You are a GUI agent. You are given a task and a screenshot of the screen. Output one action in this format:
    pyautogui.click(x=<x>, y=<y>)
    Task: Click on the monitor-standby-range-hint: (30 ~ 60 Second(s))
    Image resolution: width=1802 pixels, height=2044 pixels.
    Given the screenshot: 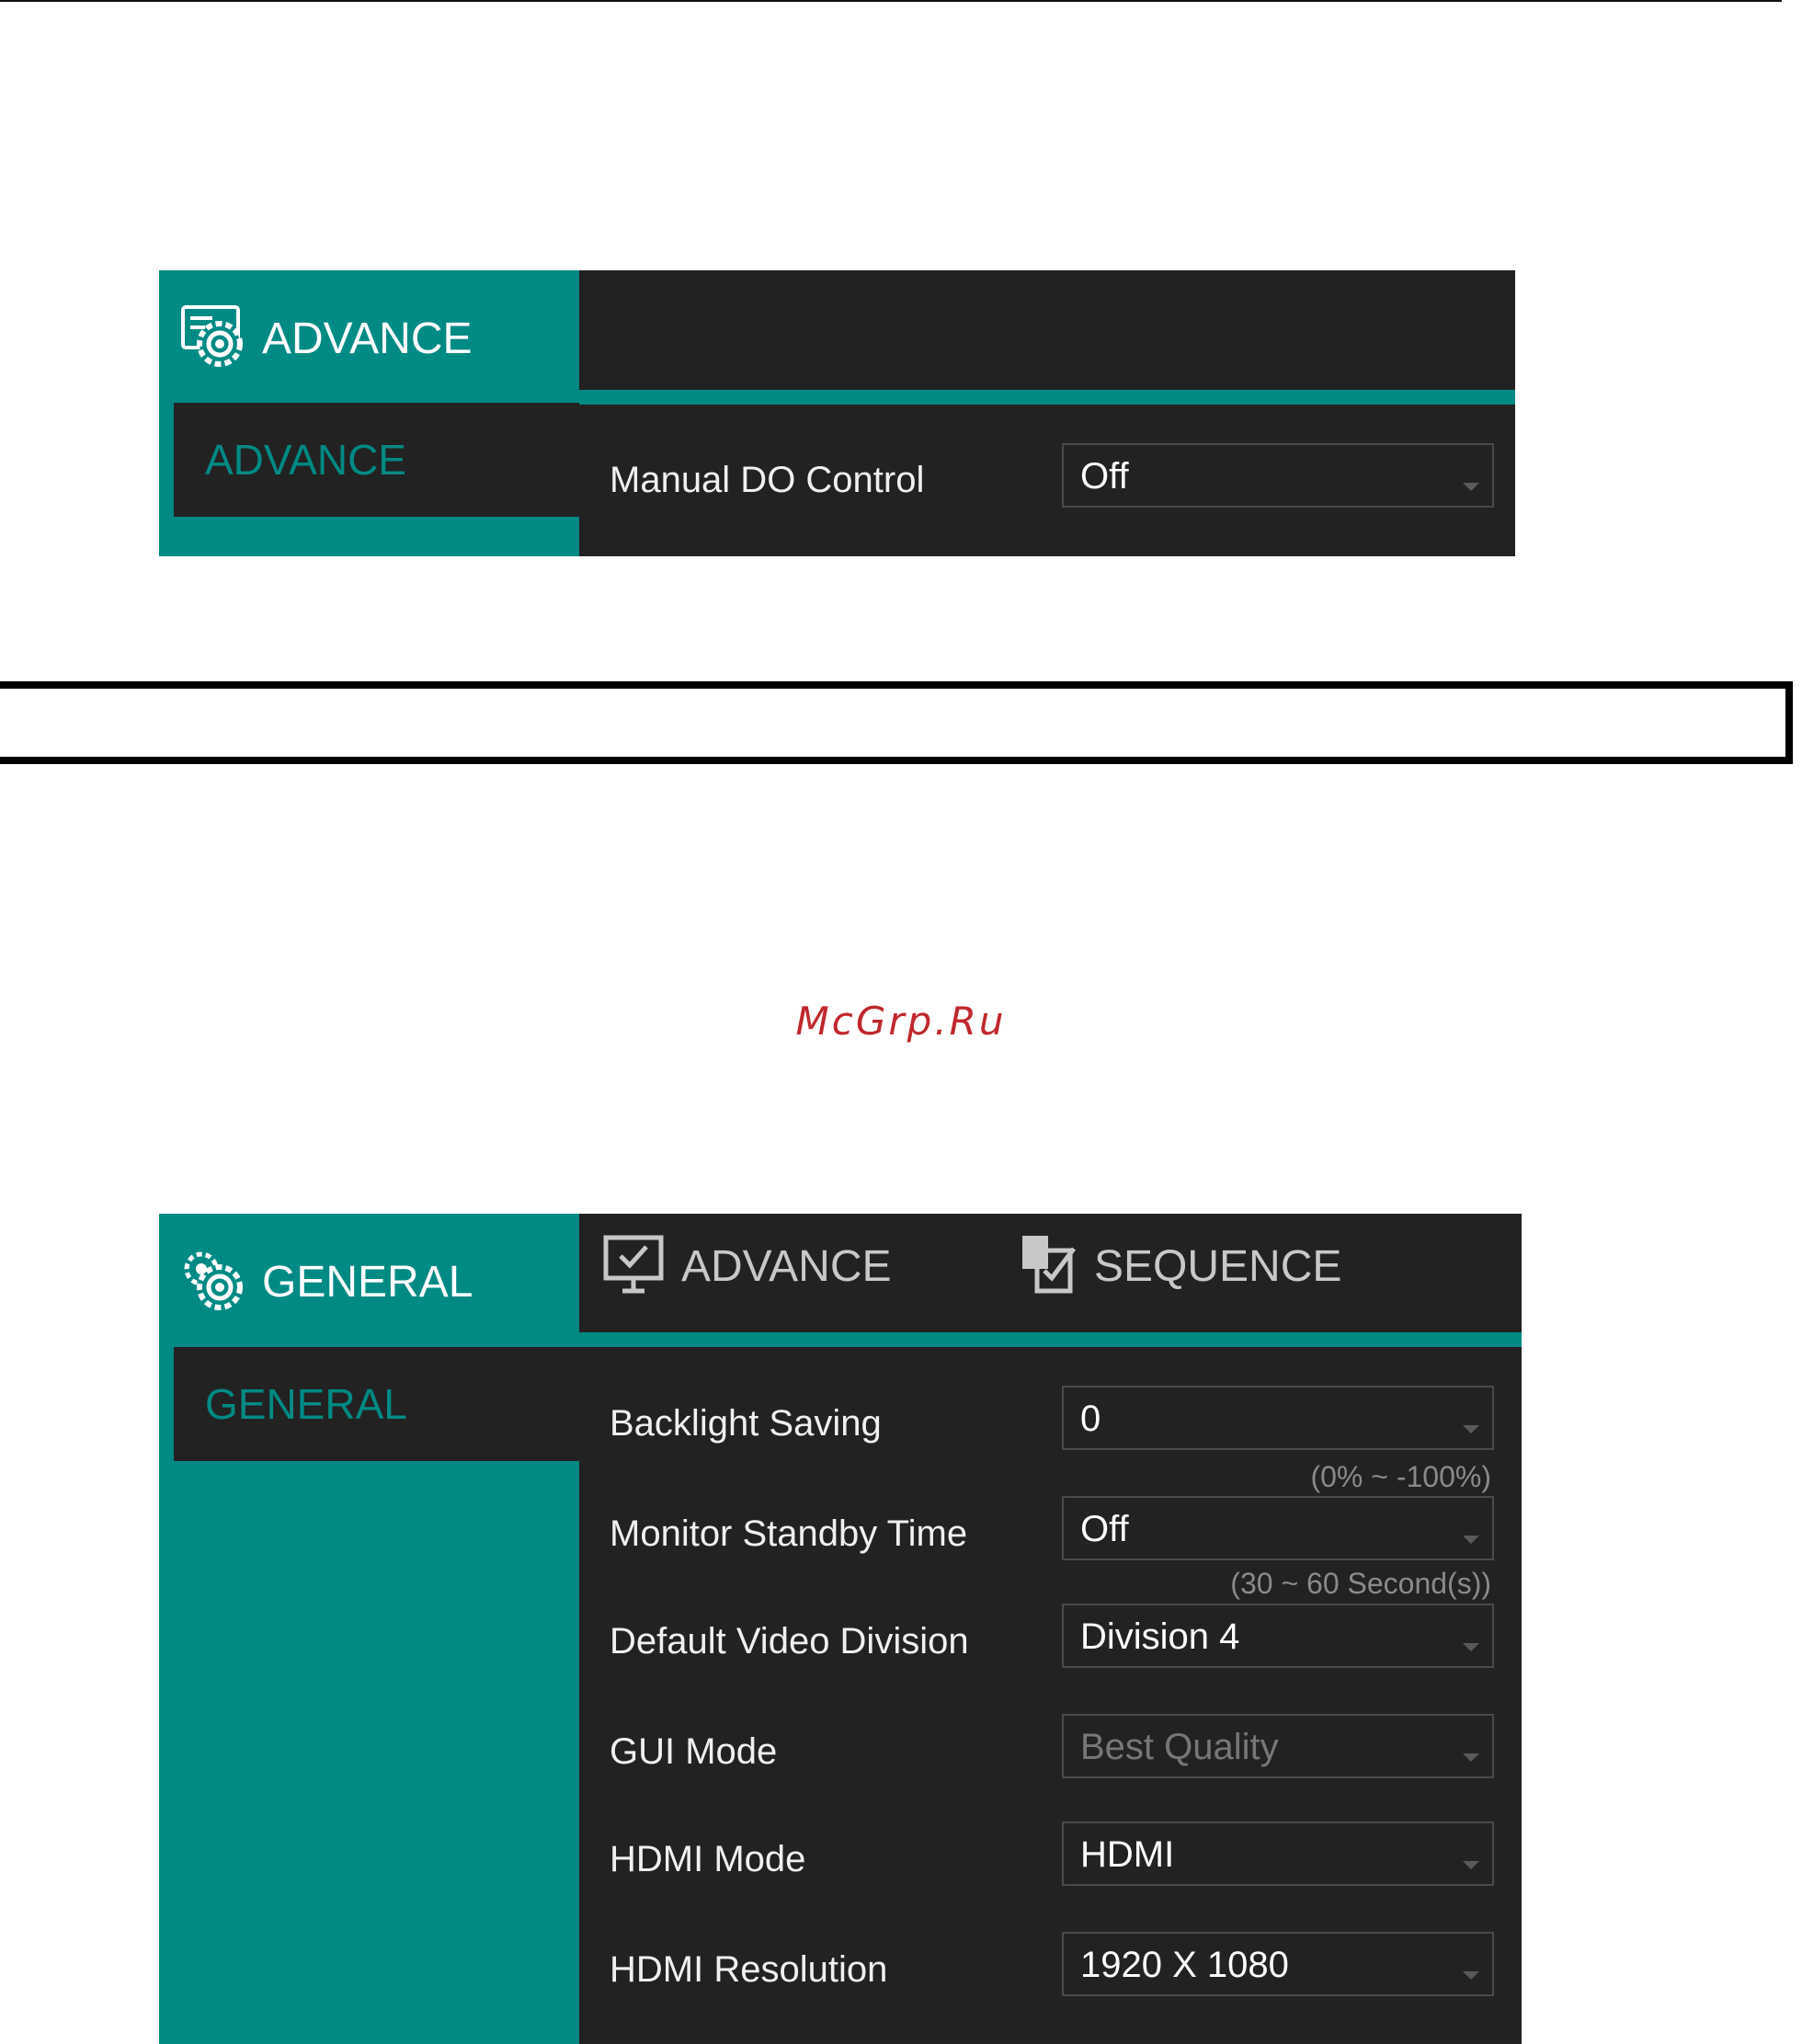 What is the action you would take?
    pyautogui.click(x=1360, y=1583)
    